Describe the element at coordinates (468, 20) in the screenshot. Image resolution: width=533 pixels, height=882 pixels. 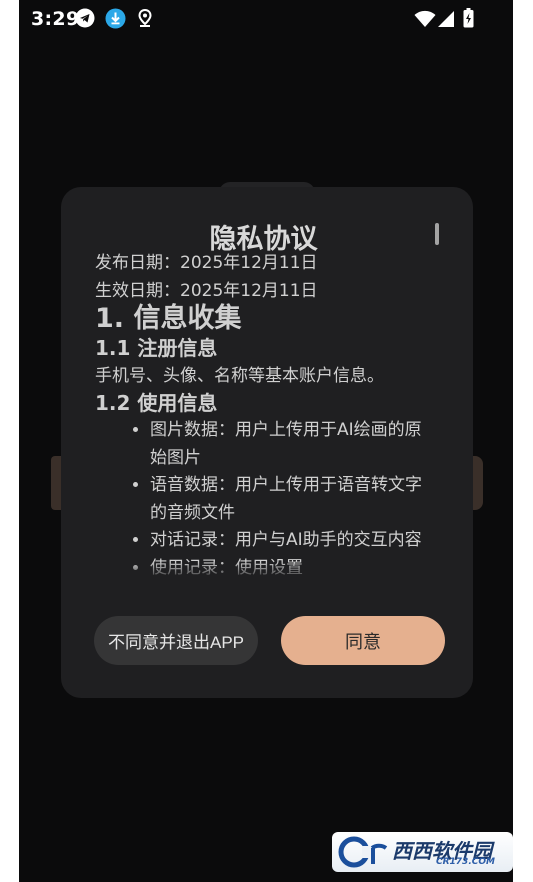
I see `battery-icon` at that location.